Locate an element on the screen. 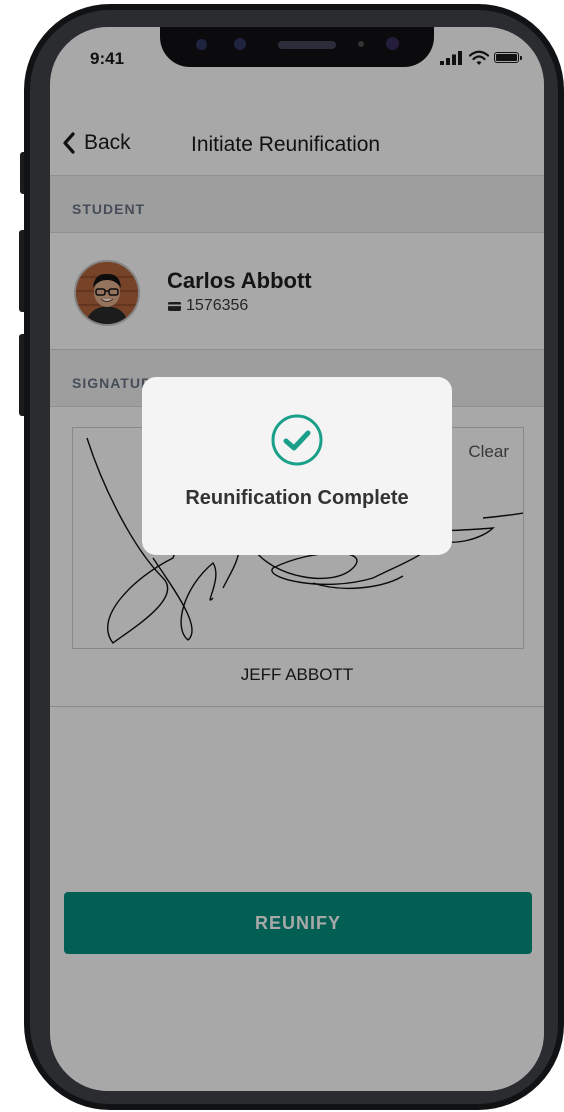 The image size is (564, 1112). toast-message: Reunification Complete is located at coordinates (297, 498).